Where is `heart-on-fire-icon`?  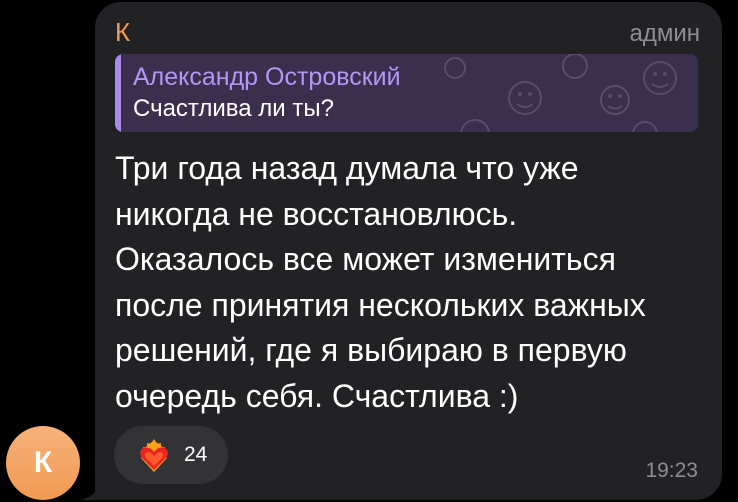
heart-on-fire-icon is located at coordinates (154, 455).